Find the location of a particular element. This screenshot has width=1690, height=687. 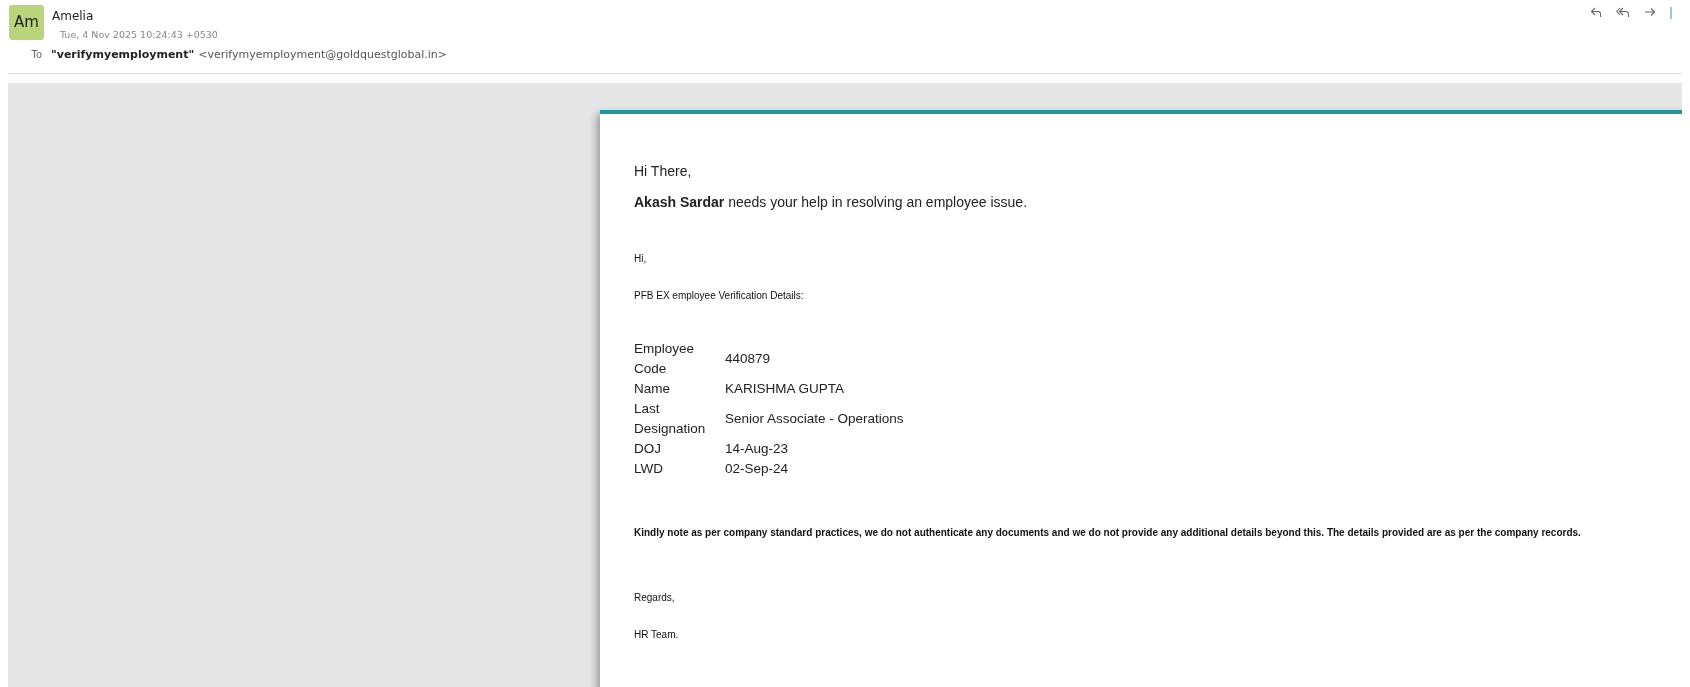

detail-label: Last Designation is located at coordinates (670, 418).